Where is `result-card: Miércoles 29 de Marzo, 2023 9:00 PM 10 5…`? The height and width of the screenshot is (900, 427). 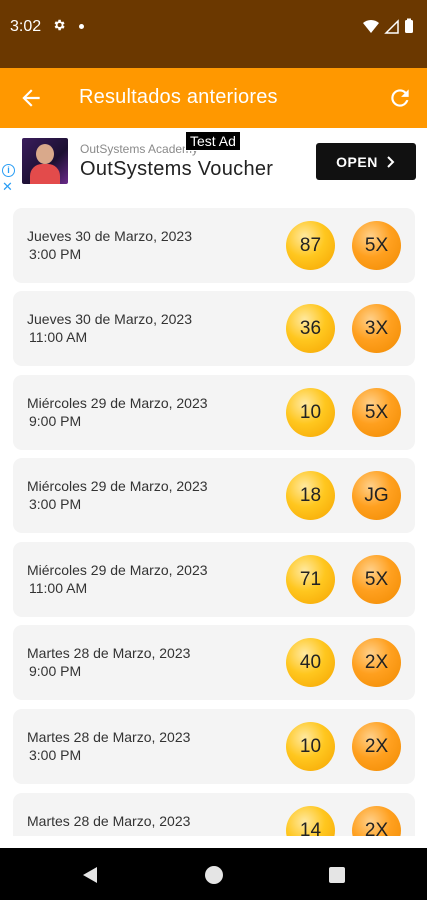 result-card: Miércoles 29 de Marzo, 2023 9:00 PM 10 5… is located at coordinates (214, 412).